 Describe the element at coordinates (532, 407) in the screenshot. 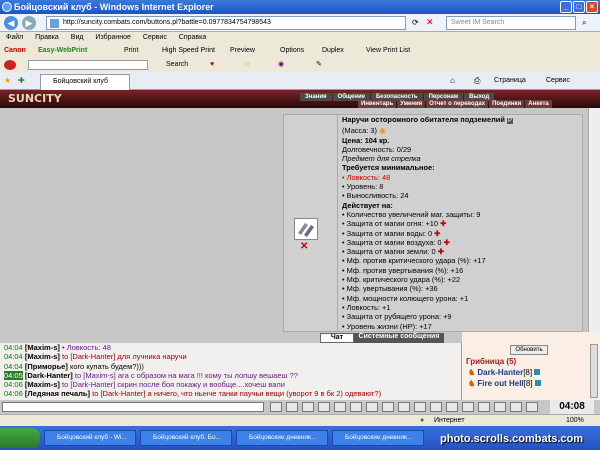

I see `settings-icon` at that location.